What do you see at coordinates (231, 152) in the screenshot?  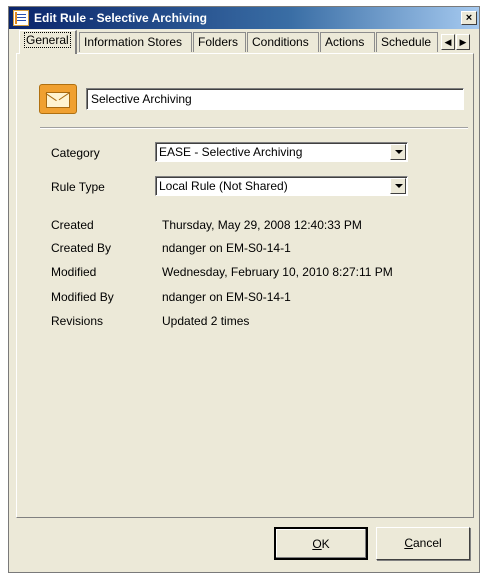 I see `category-selected-value: EASE - Selective Archiving` at bounding box center [231, 152].